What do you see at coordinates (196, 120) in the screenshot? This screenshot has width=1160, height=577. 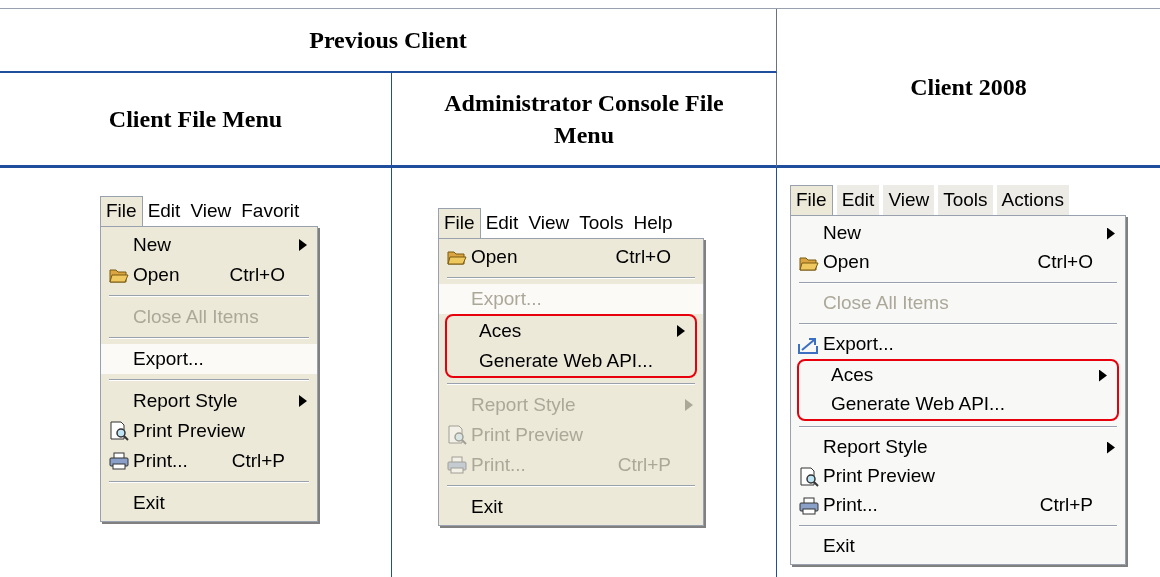 I see `column-header: Client File Menu` at bounding box center [196, 120].